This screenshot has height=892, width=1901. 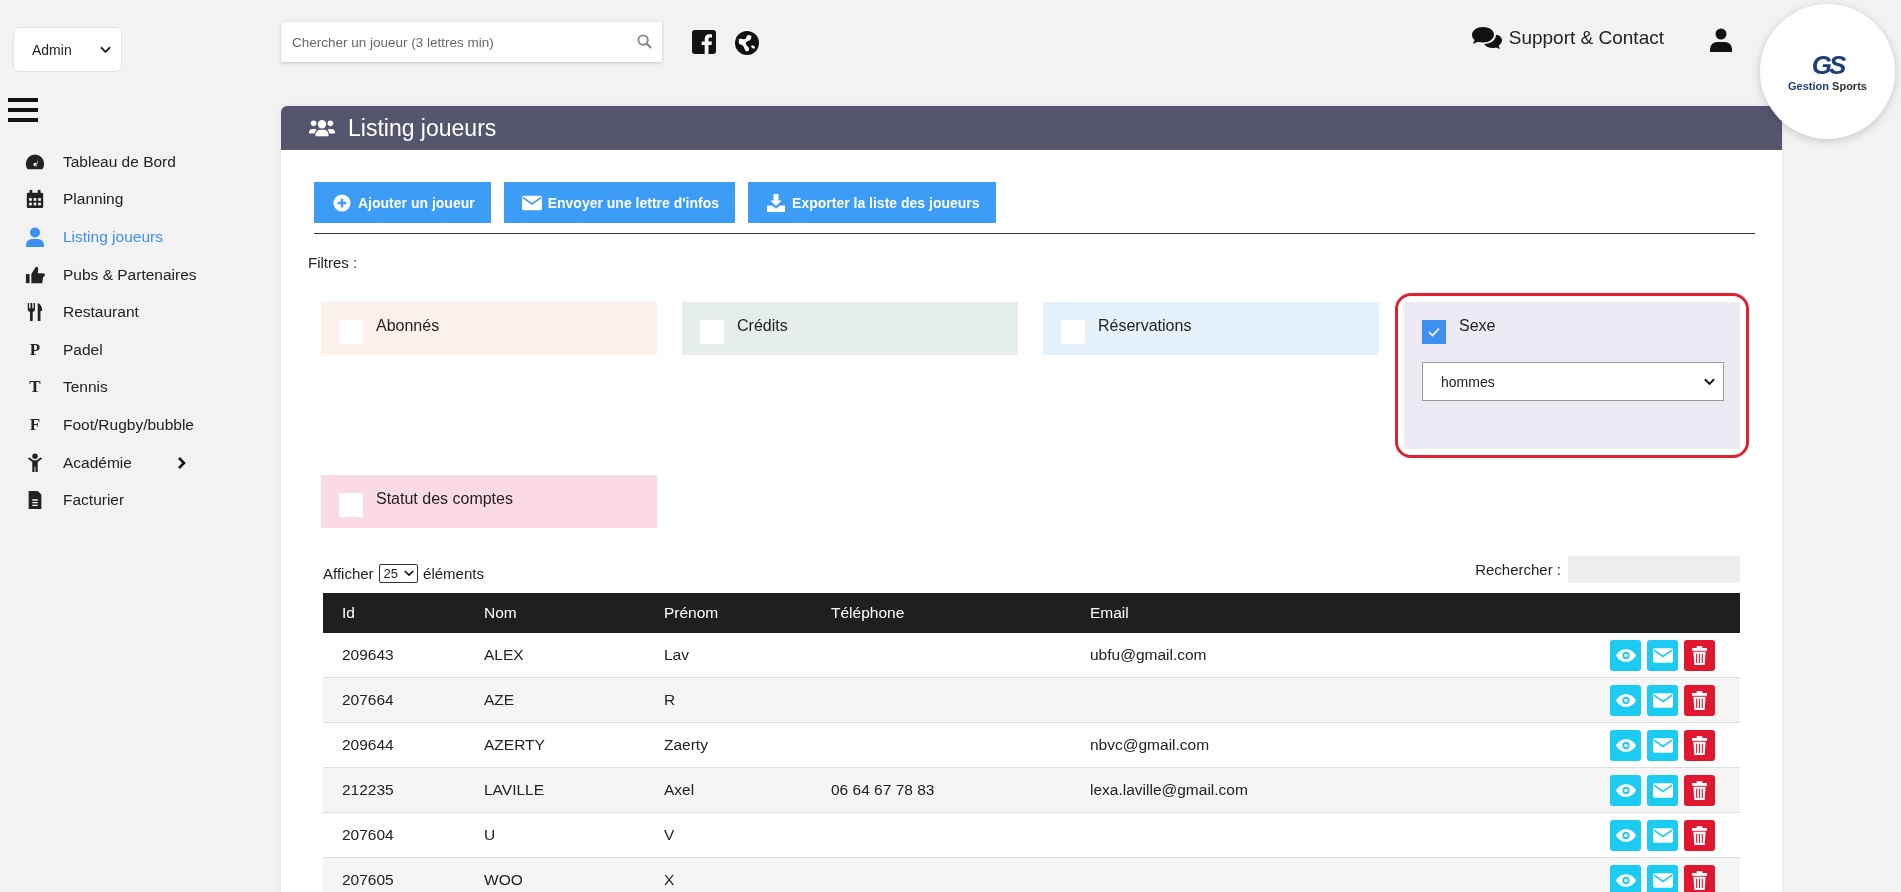 I want to click on table-cell: U, so click(x=490, y=834).